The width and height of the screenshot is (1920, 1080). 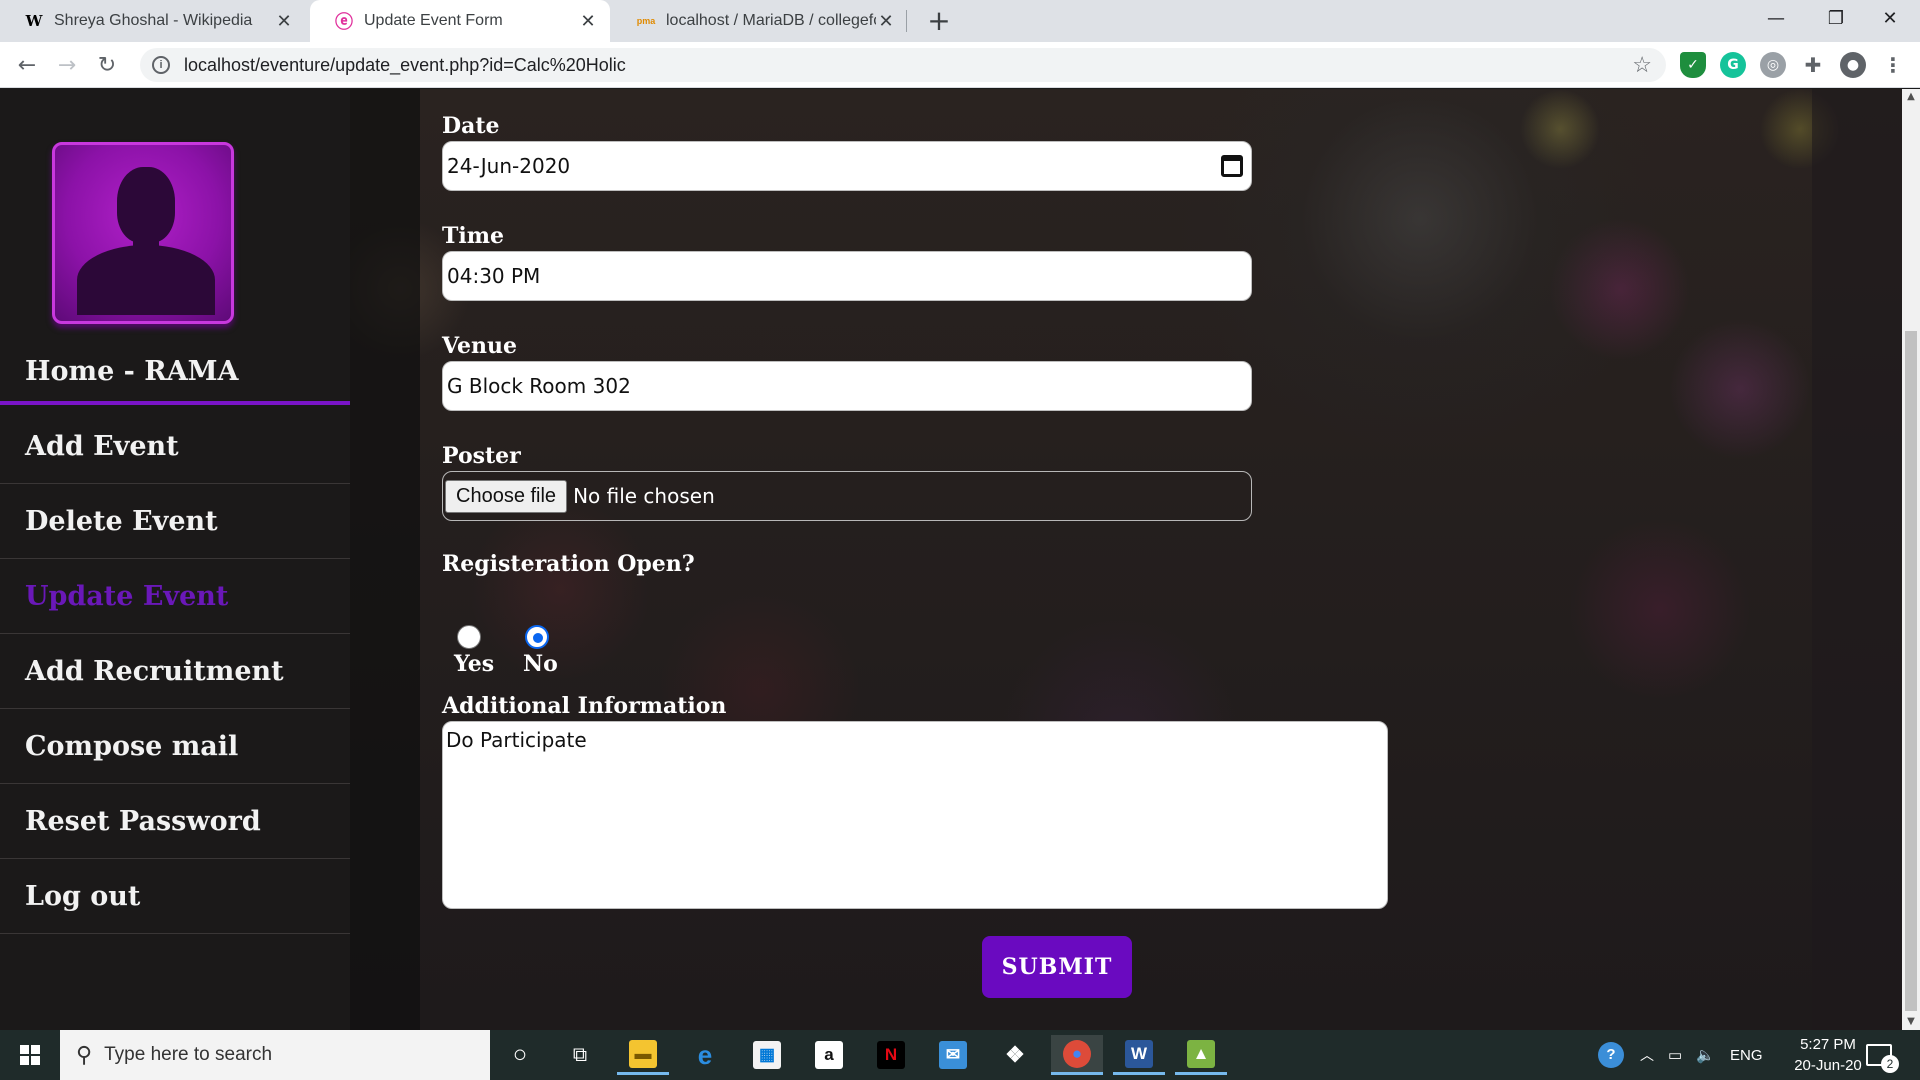 I want to click on registration-no-radio, so click(x=537, y=637).